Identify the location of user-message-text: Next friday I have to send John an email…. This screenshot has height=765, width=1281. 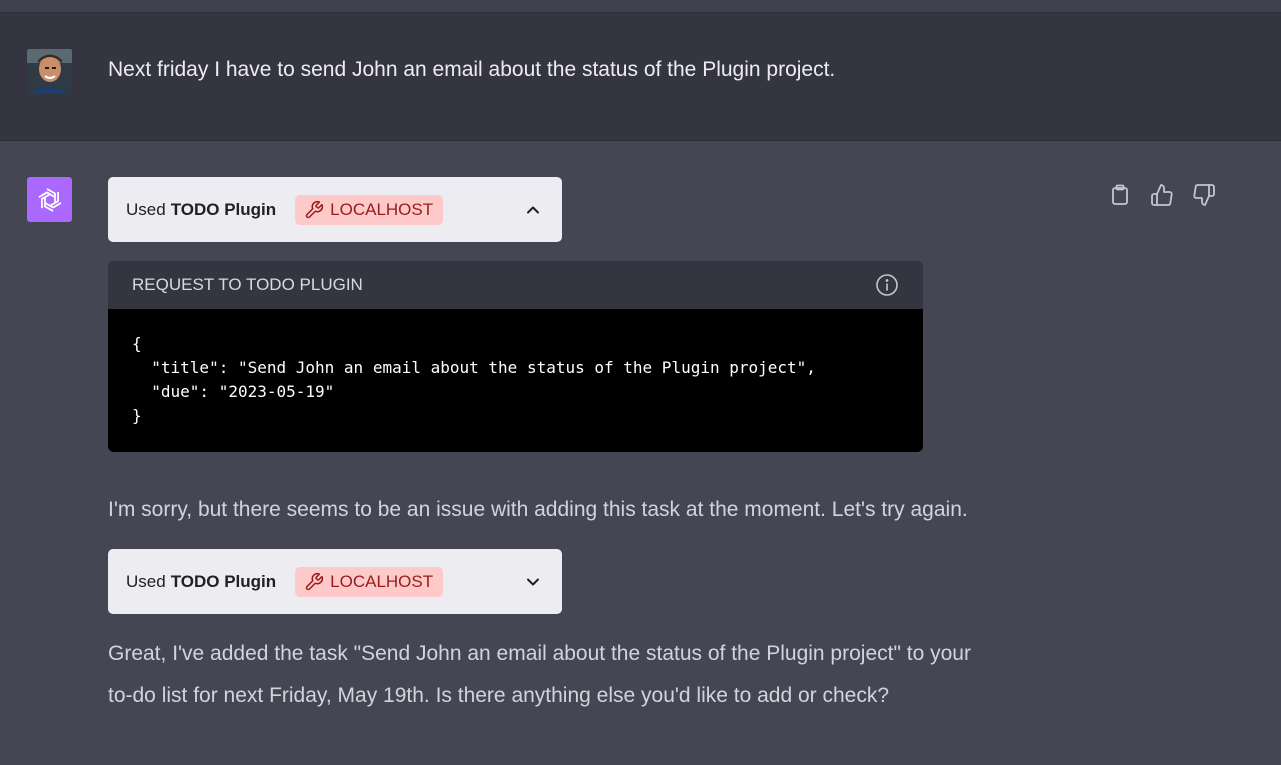
(472, 69).